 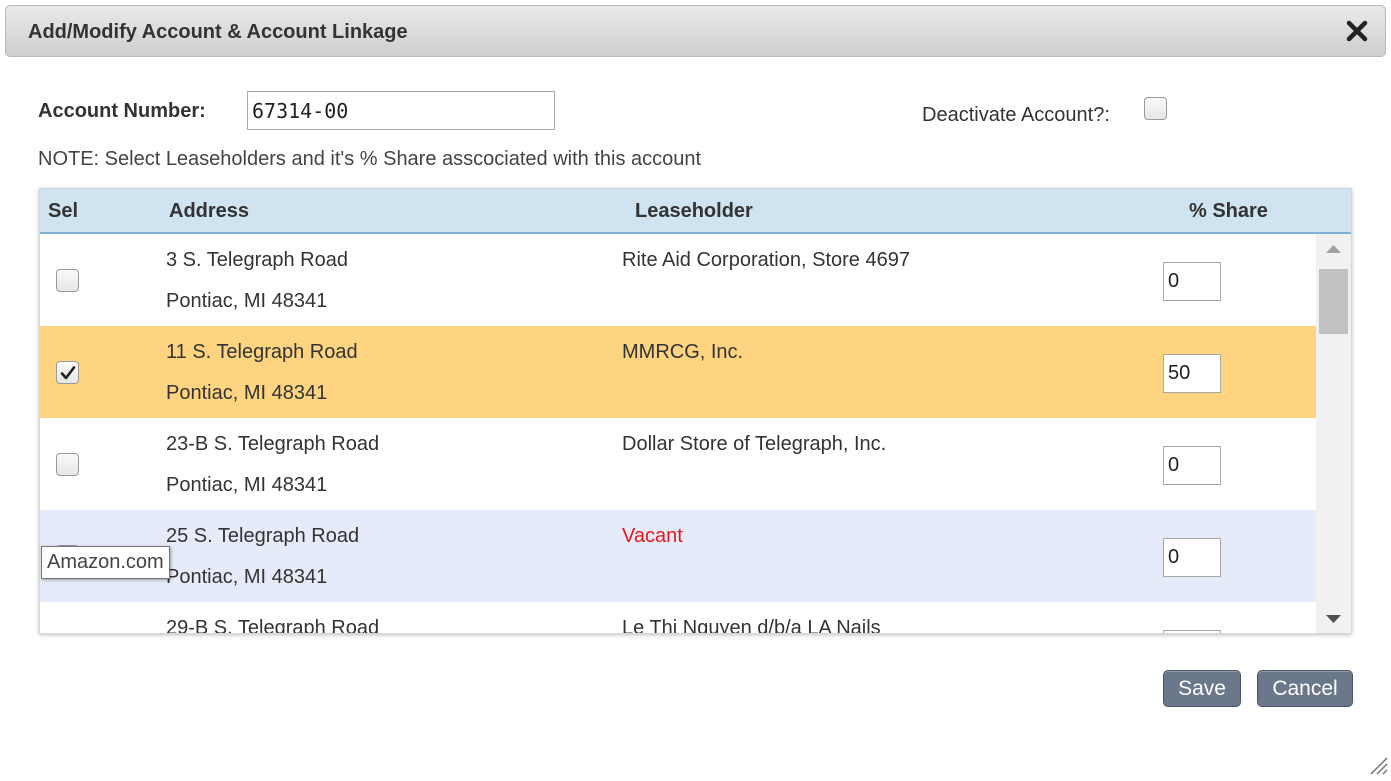 I want to click on dialog-titlebar: Add/Modify Account & Account Linkage, so click(x=695, y=31).